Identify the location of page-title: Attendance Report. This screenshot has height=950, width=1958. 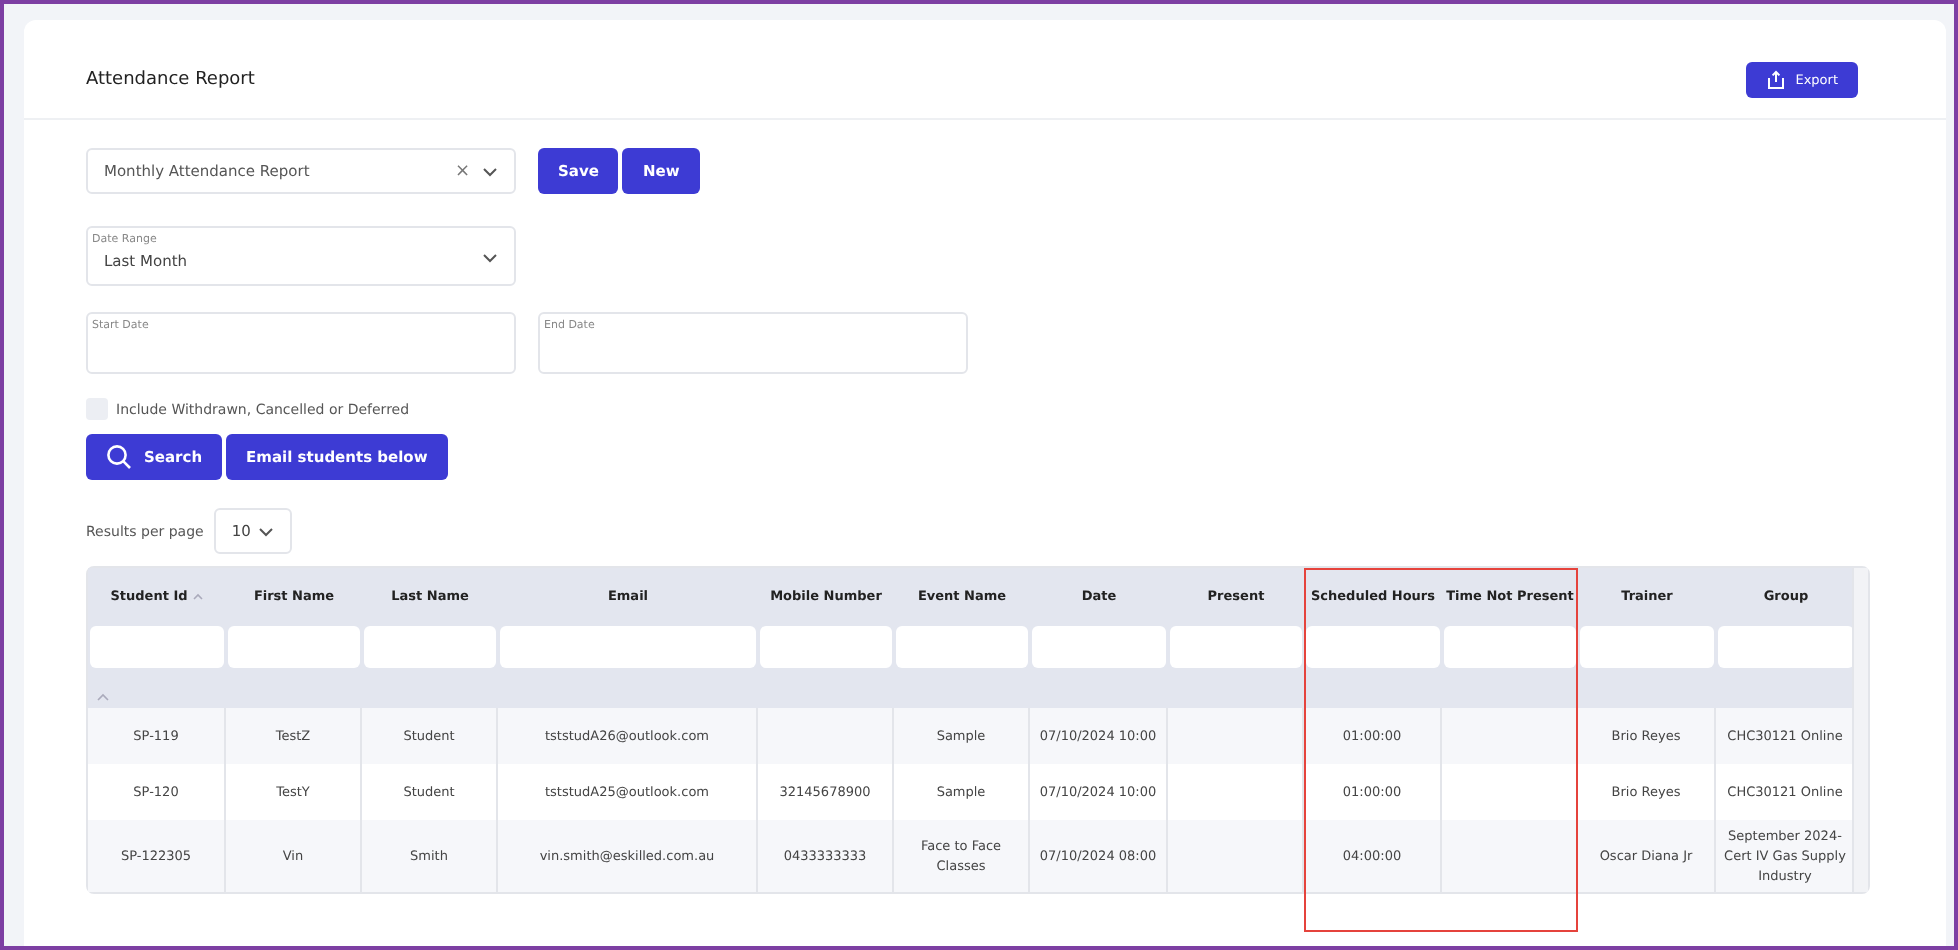
(170, 80).